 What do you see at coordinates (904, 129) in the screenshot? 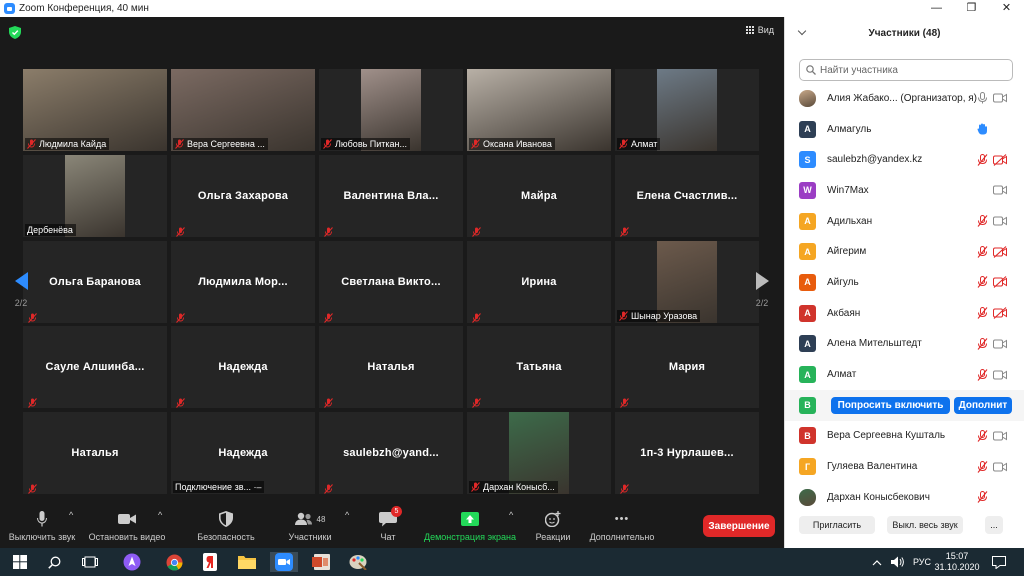
I see `participant-row: А Алмагуль` at bounding box center [904, 129].